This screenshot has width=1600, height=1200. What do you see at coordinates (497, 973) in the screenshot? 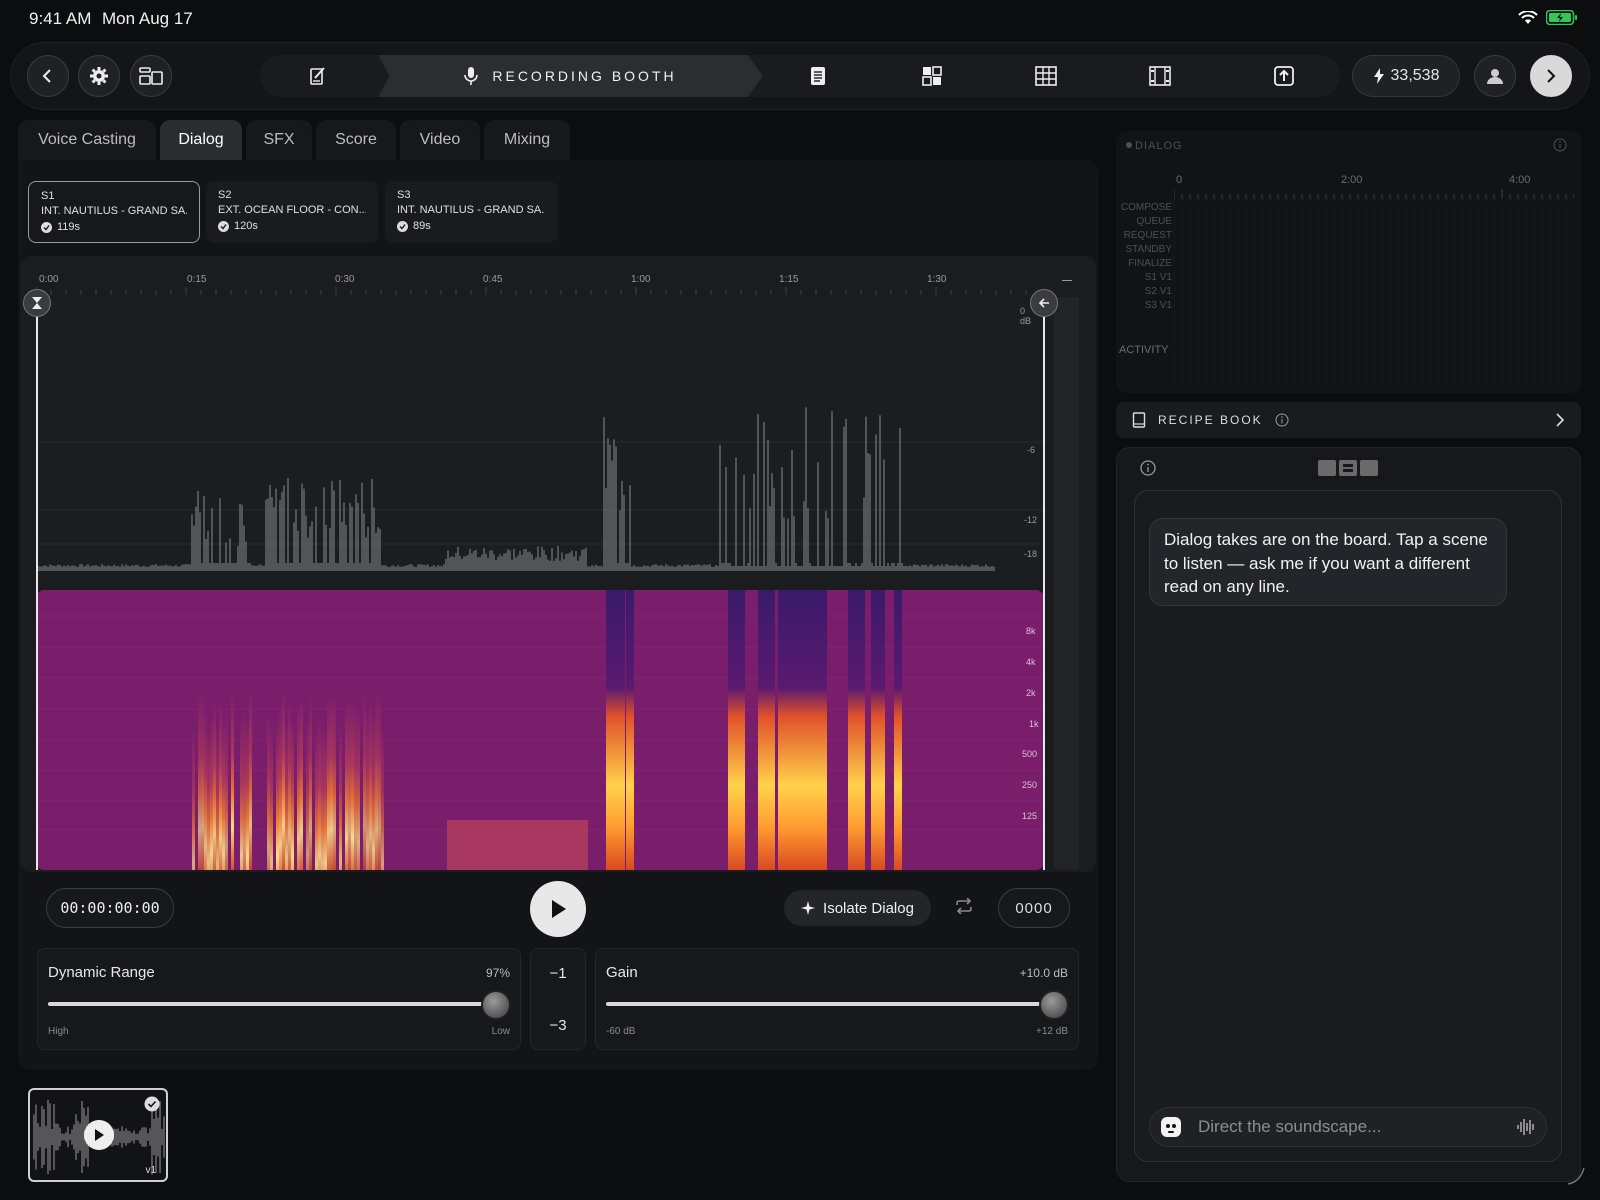
I see `dynamic-range-value: 97%` at bounding box center [497, 973].